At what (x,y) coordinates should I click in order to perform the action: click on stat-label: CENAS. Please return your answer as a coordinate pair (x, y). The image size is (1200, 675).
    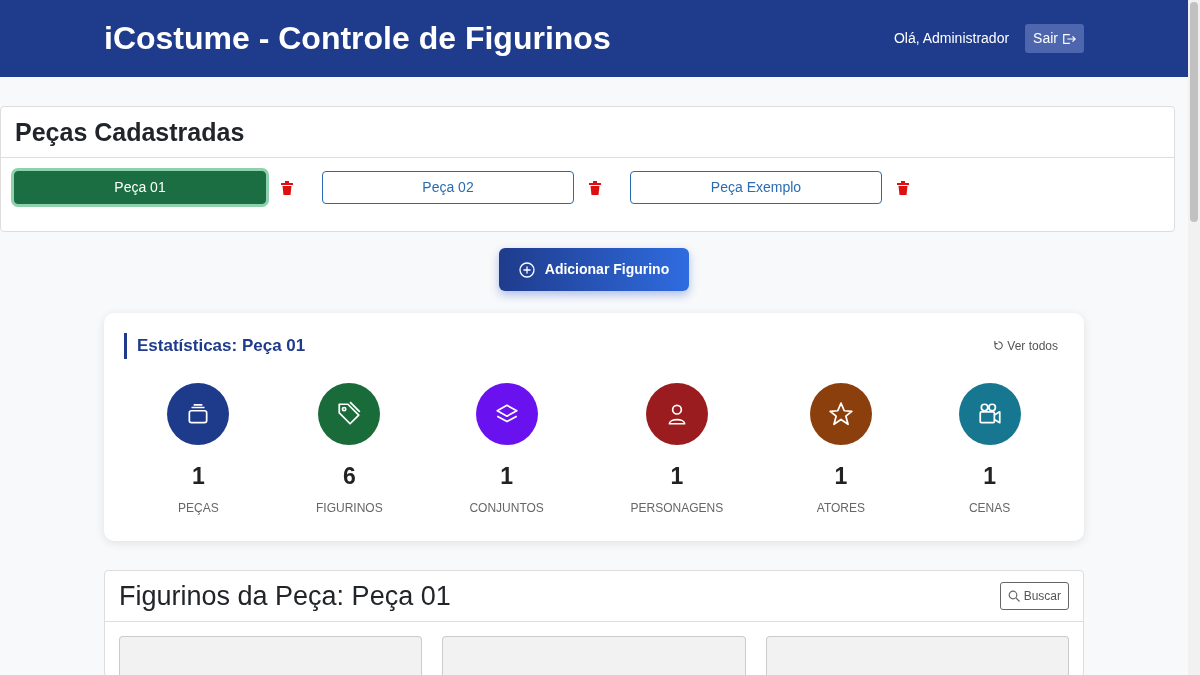
    Looking at the image, I should click on (989, 508).